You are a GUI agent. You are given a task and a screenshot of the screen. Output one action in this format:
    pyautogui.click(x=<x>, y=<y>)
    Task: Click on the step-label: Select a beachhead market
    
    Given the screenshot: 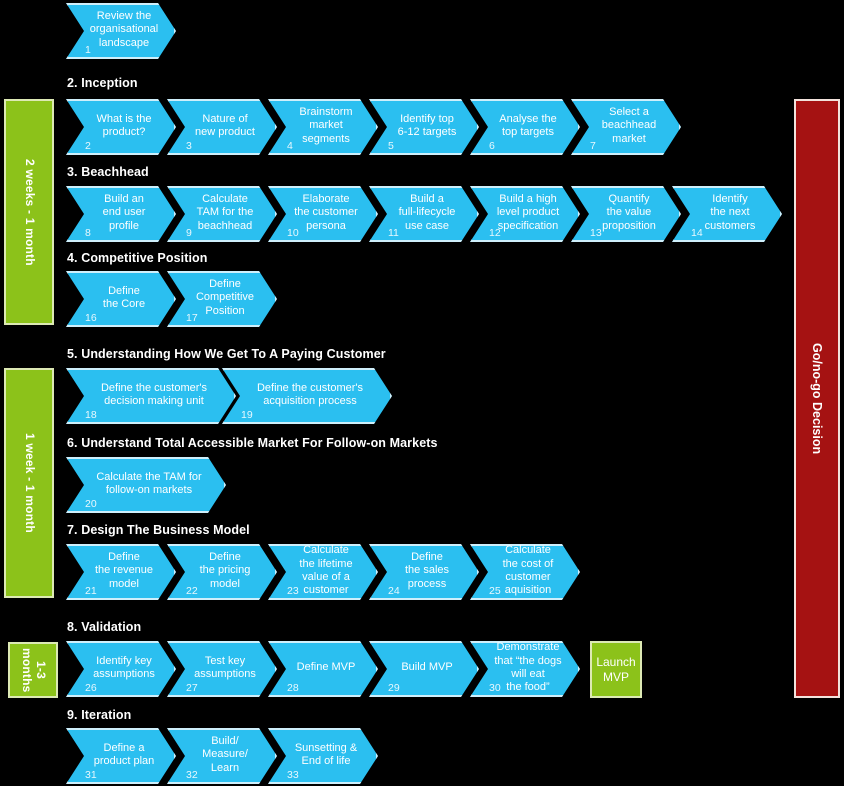 What is the action you would take?
    pyautogui.click(x=629, y=125)
    